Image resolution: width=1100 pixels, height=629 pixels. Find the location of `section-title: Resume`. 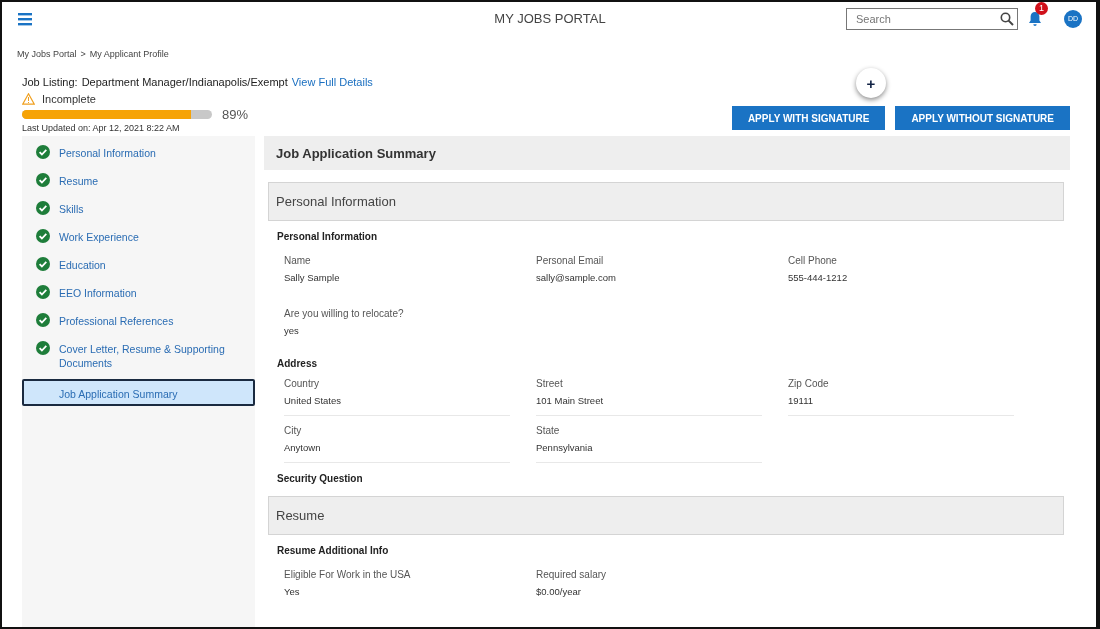

section-title: Resume is located at coordinates (300, 515).